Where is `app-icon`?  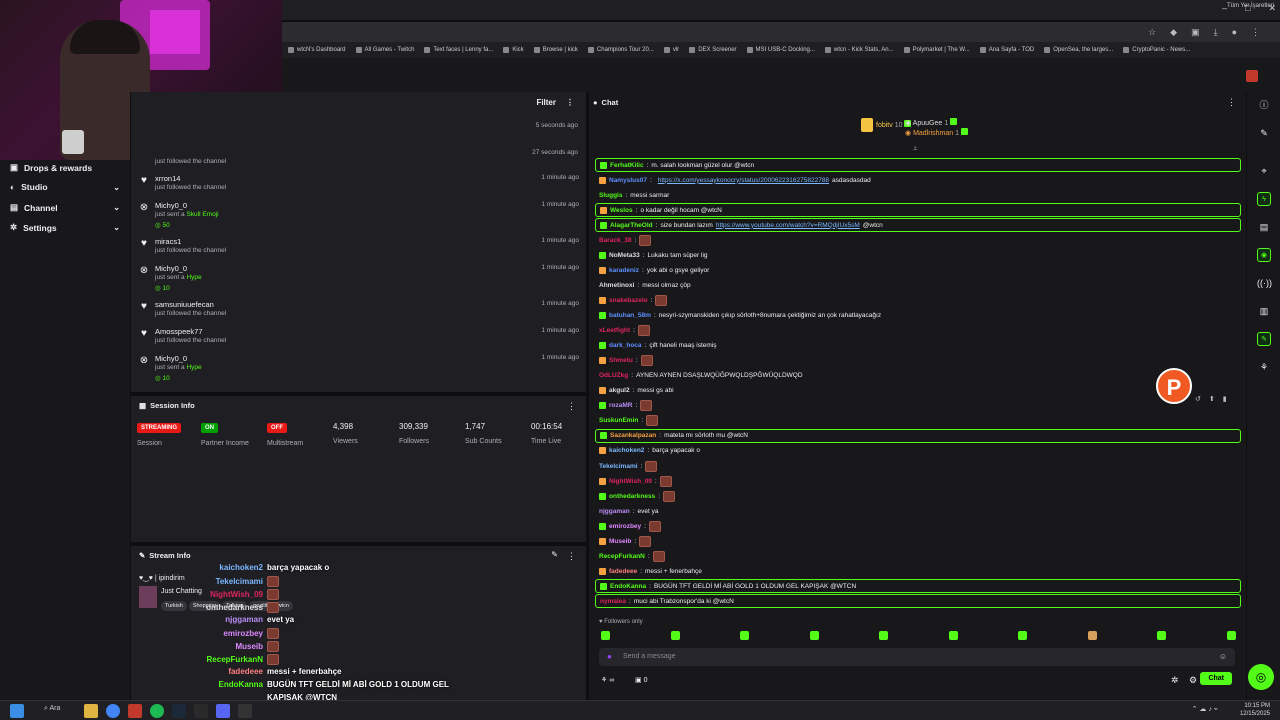 app-icon is located at coordinates (135, 711).